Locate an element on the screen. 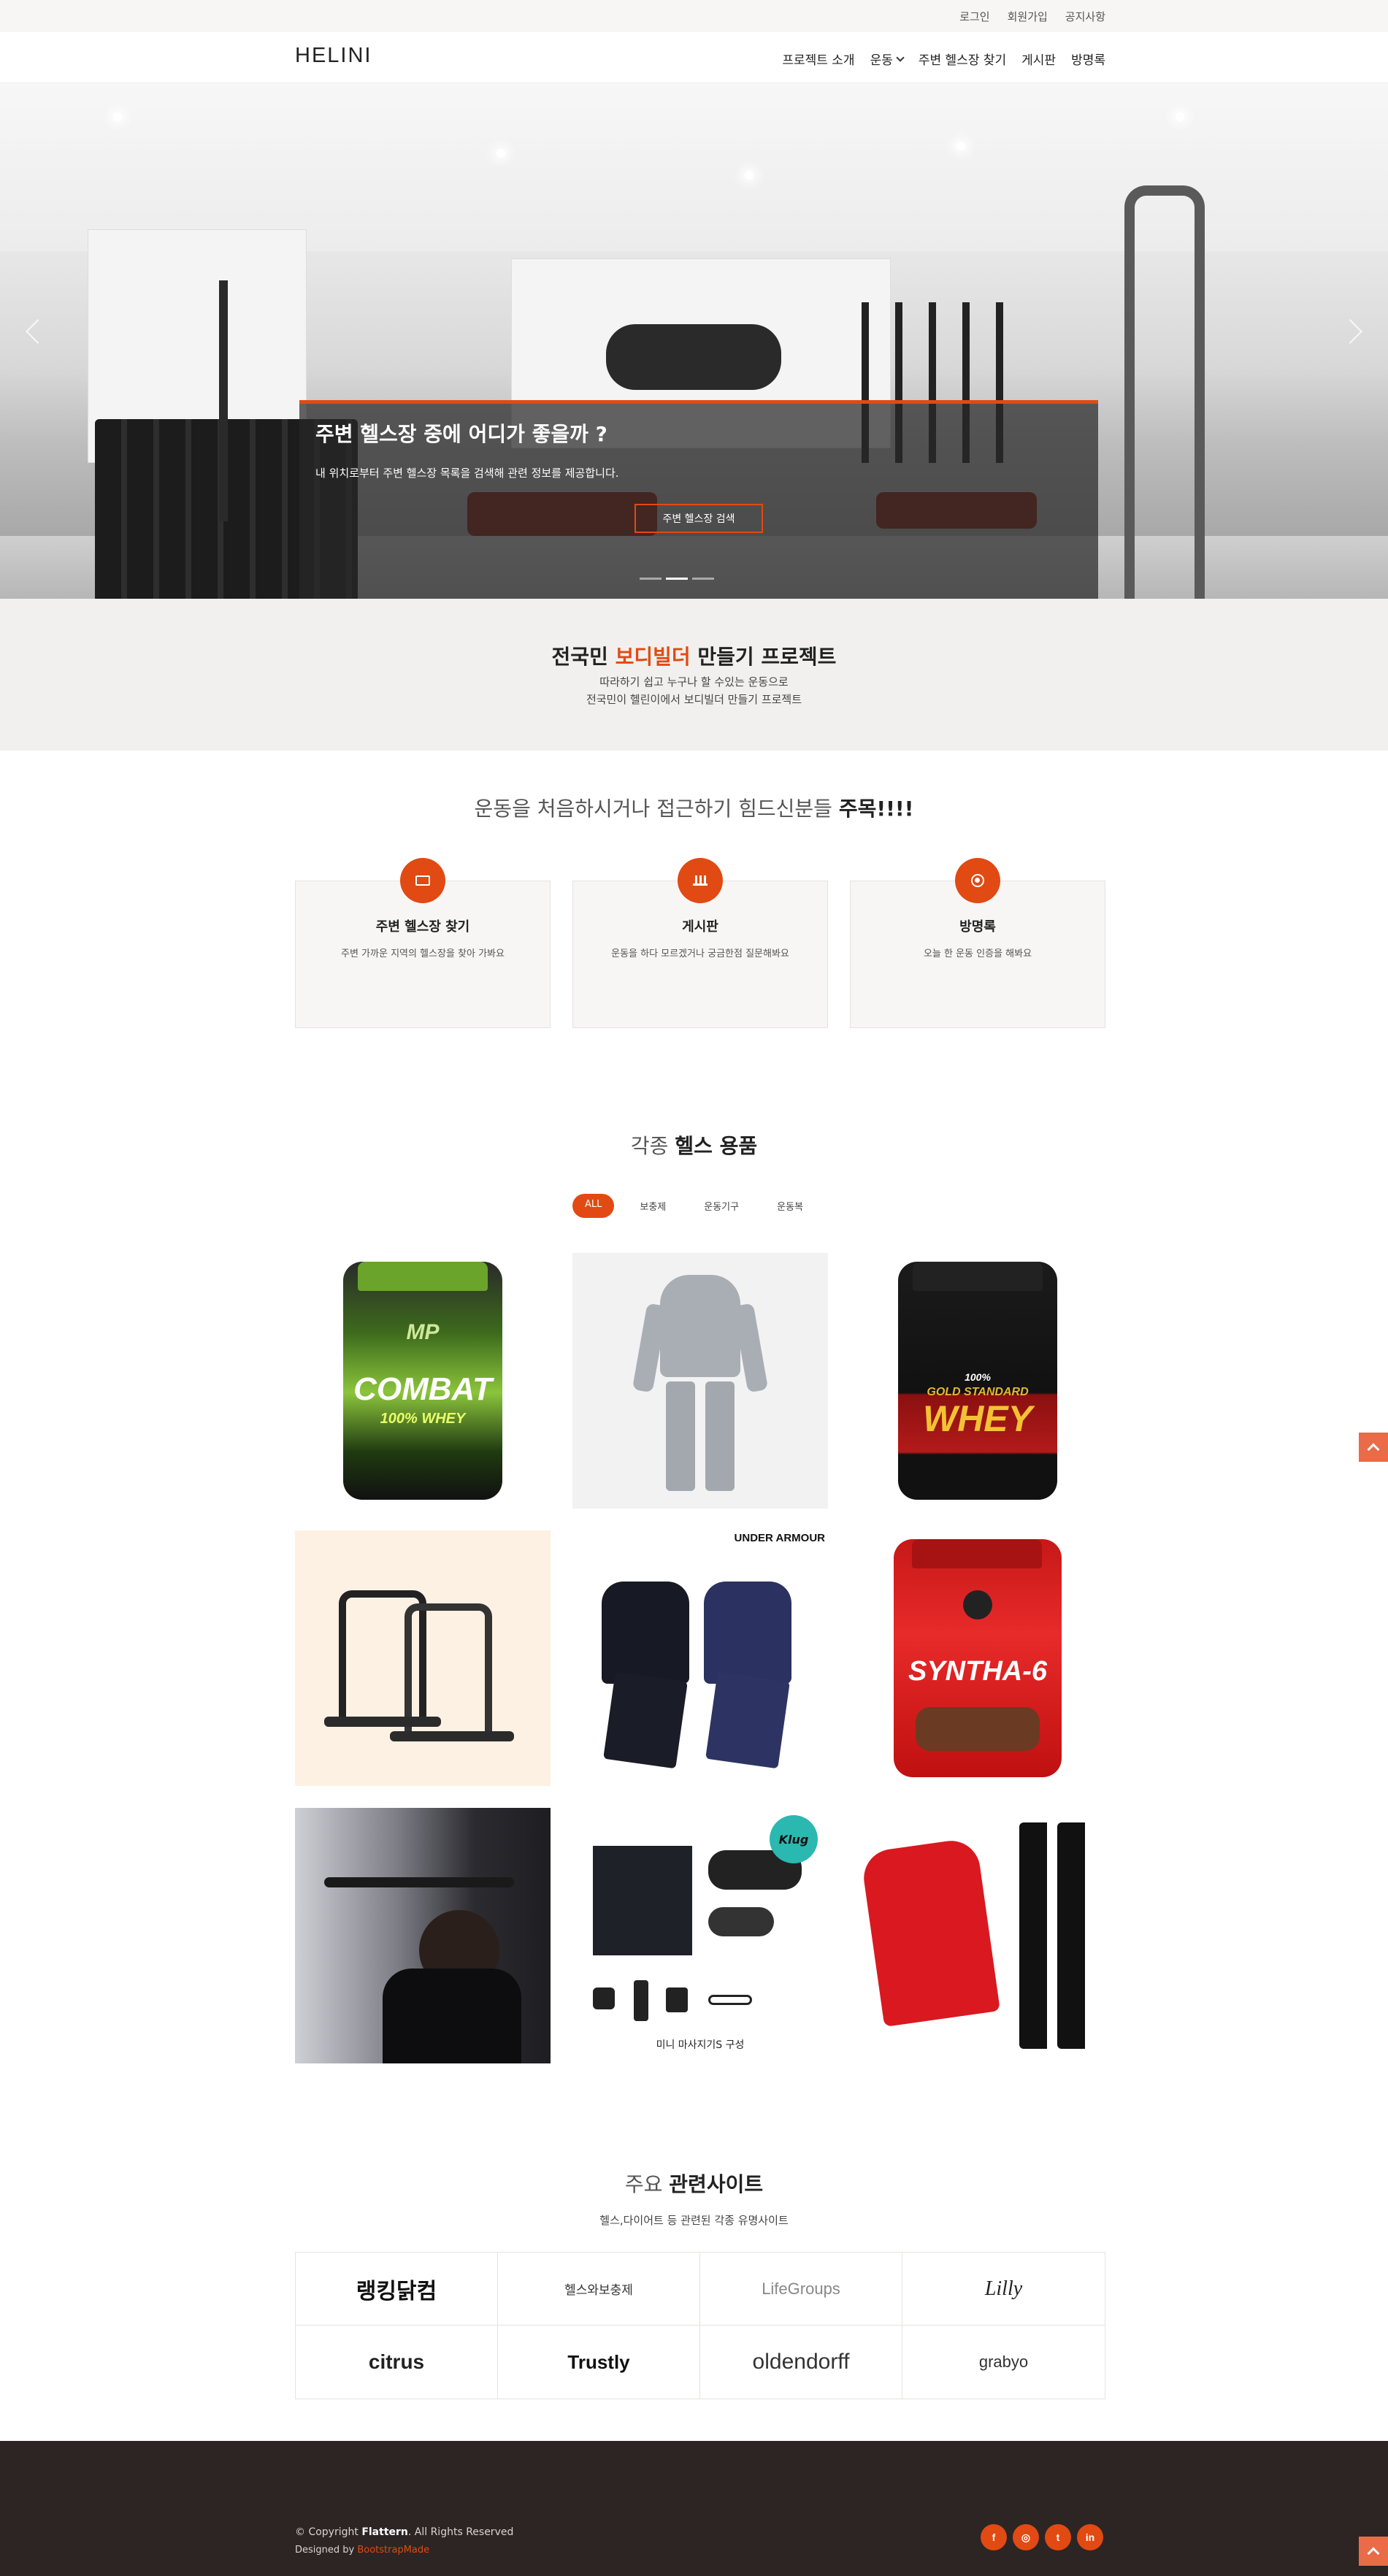 The image size is (1388, 2576). products-title-bold: 헬스 용품 is located at coordinates (716, 1146).